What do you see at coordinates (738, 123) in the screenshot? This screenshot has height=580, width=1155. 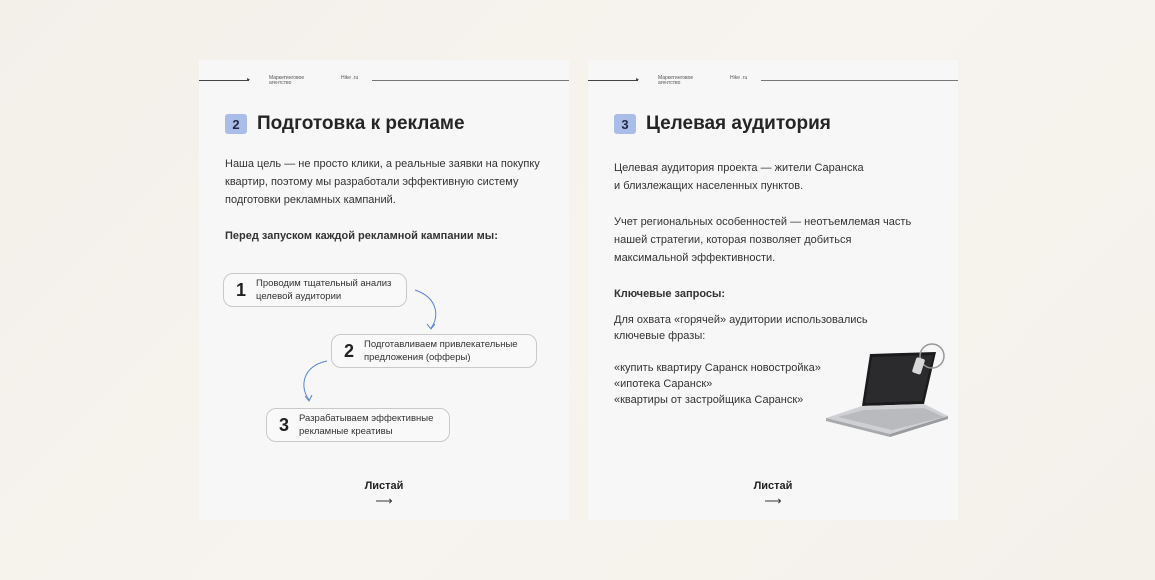 I see `slide-title: Целевая аудитория` at bounding box center [738, 123].